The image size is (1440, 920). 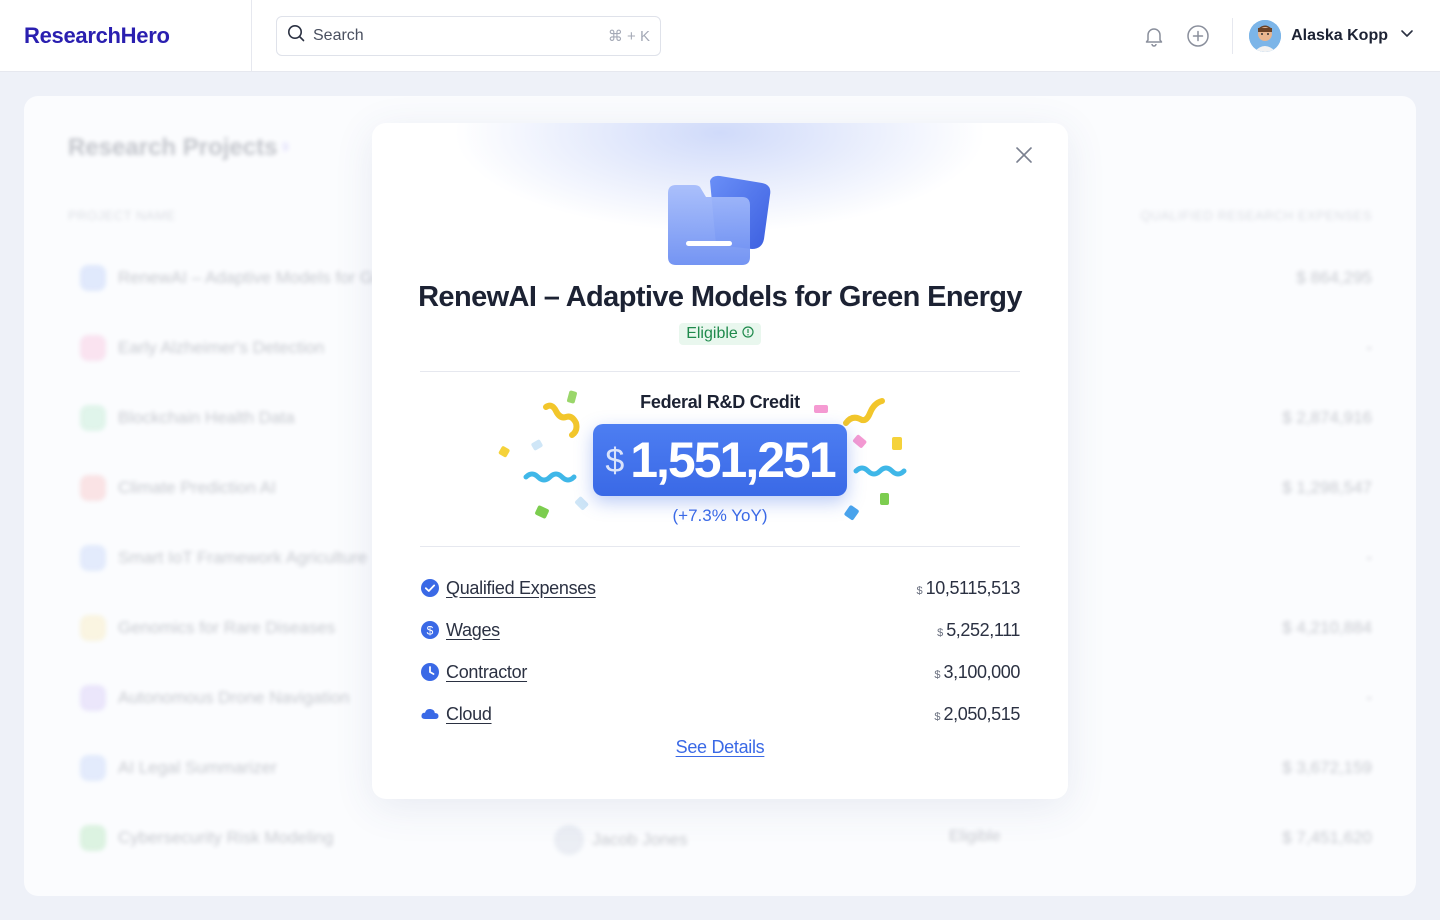 I want to click on project-name: Autonomous Drone Navigation, so click(x=234, y=697).